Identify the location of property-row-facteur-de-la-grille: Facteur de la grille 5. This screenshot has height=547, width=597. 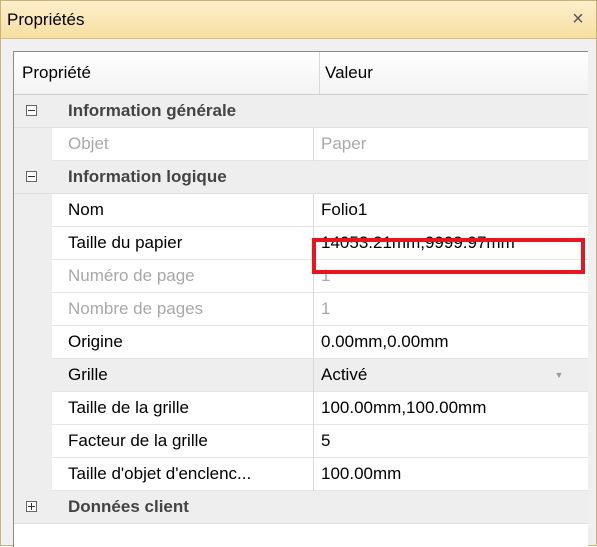
(301, 441).